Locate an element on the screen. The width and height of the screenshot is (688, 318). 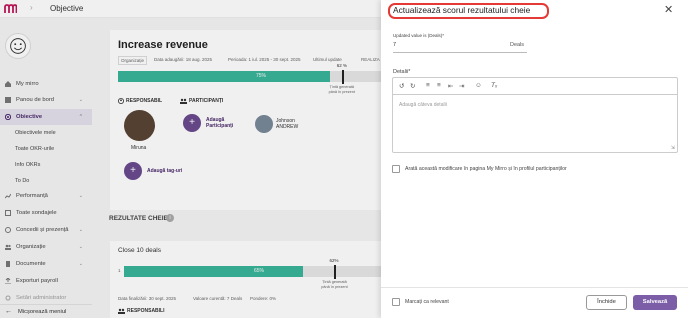
clear-format-icon: Tₓ is located at coordinates (494, 85).